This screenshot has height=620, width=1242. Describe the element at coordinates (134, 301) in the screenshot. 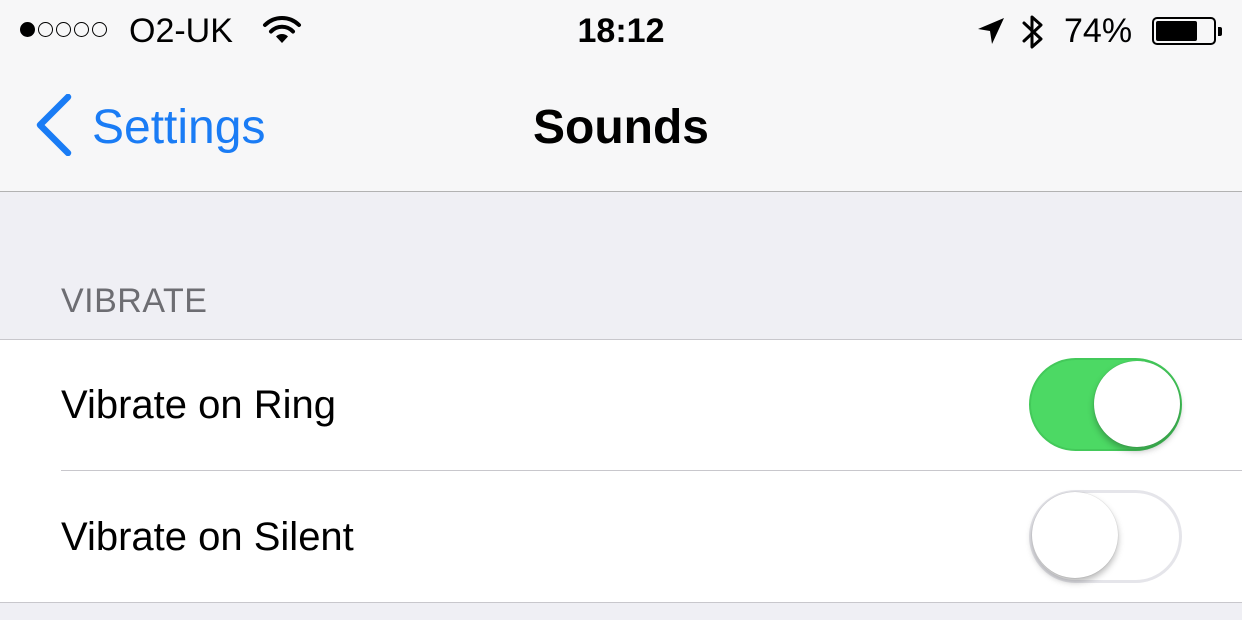

I see `section-header: VIBRATE` at that location.